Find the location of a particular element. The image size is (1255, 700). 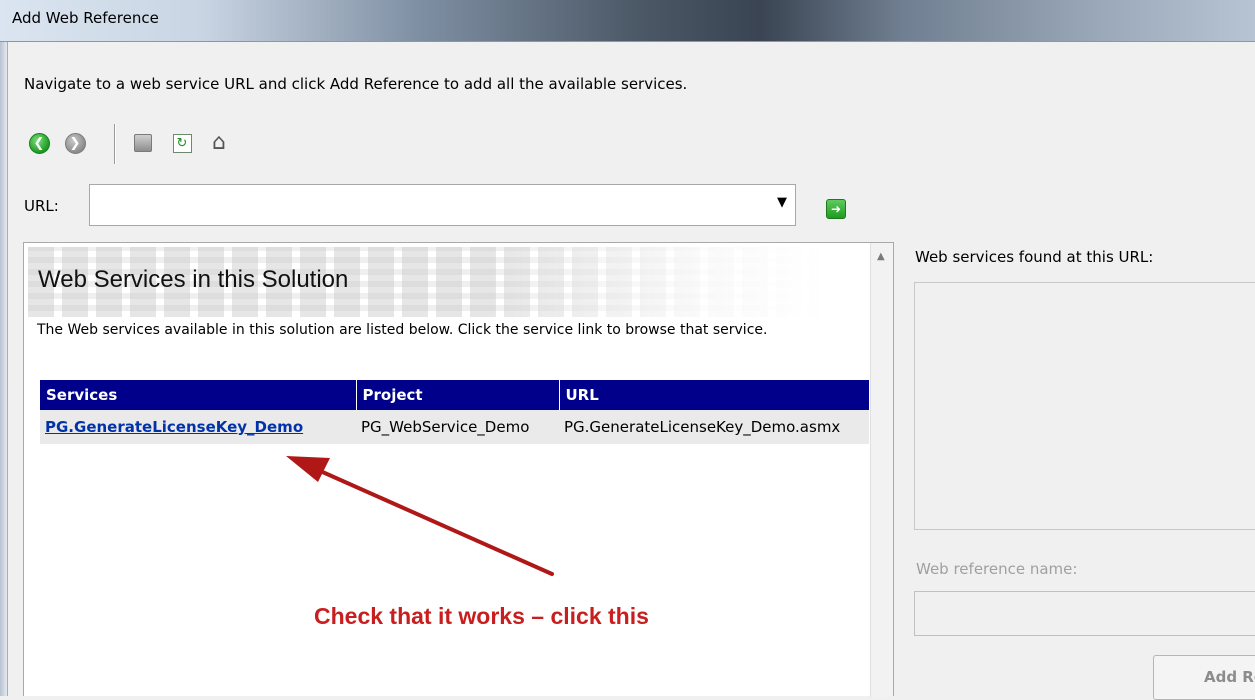

window-frame is located at coordinates (4, 369).